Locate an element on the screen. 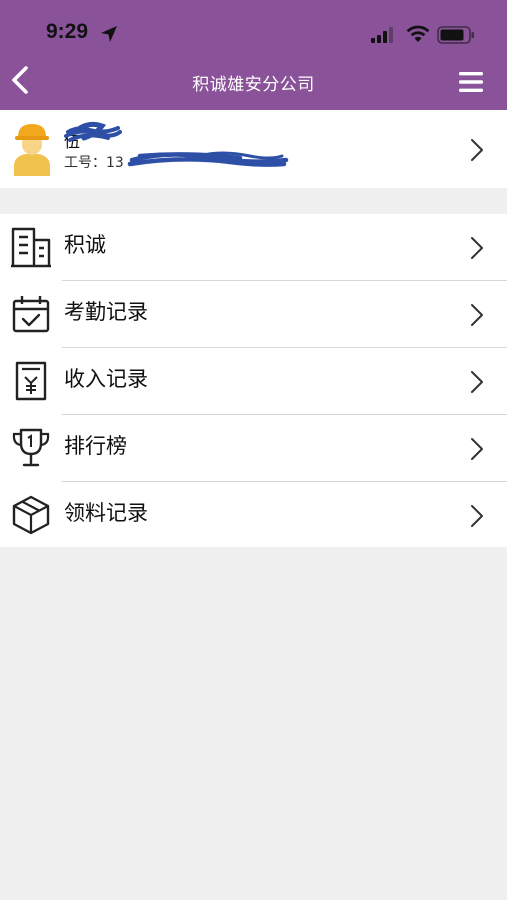 The height and width of the screenshot is (900, 507). menu-item-attendance: 考勤记录 is located at coordinates (253, 314).